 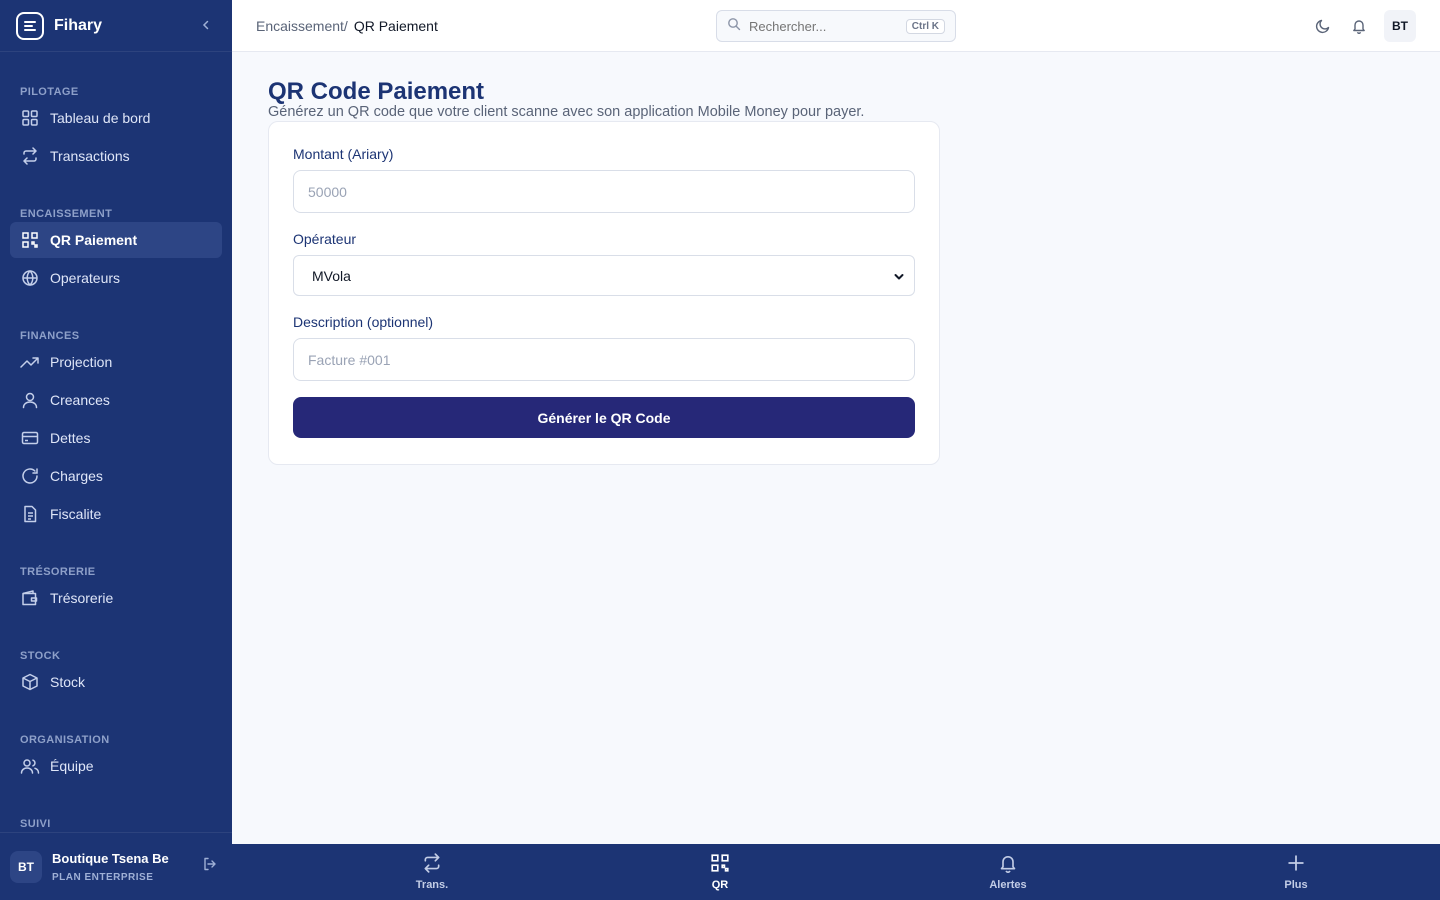 I want to click on file-icon, so click(x=30, y=514).